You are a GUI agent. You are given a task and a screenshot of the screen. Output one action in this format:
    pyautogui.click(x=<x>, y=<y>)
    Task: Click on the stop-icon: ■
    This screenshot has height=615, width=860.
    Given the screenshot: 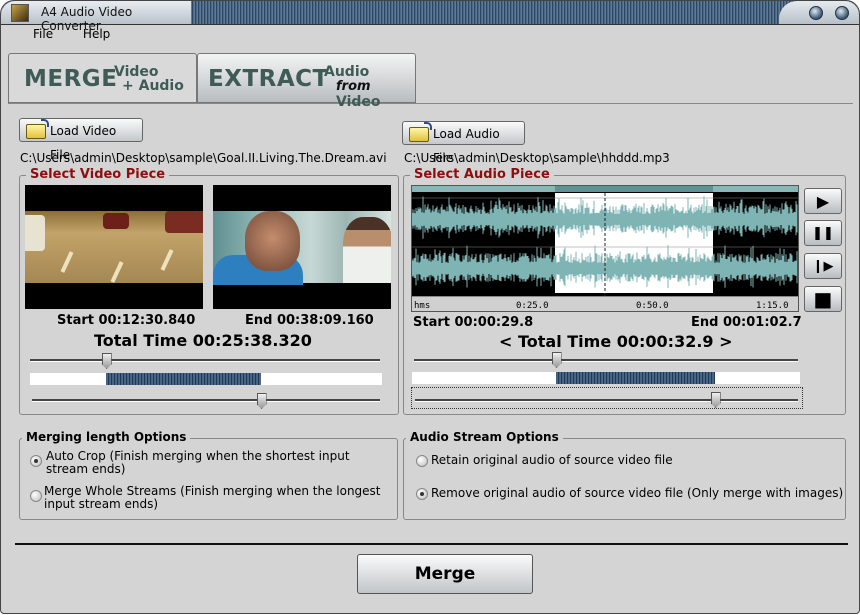 What is the action you would take?
    pyautogui.click(x=823, y=299)
    